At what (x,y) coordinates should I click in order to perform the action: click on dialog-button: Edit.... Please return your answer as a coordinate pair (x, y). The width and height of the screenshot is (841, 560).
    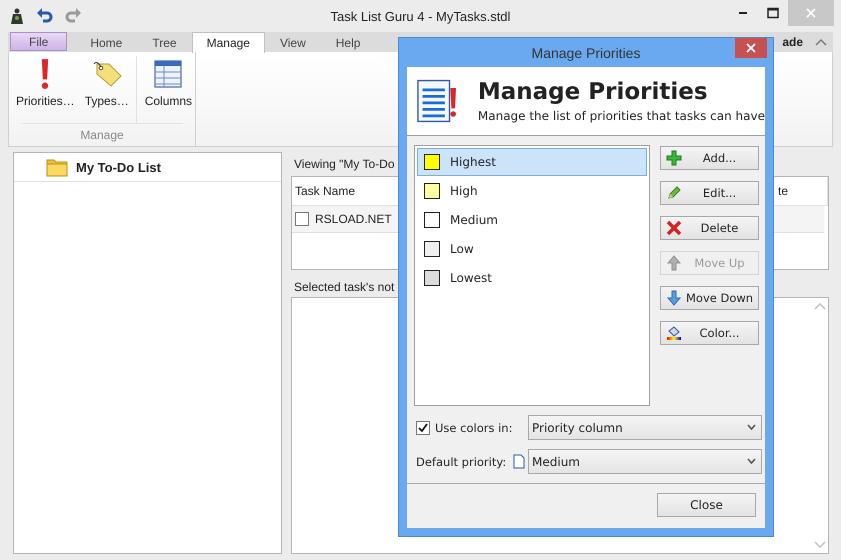
    Looking at the image, I should click on (709, 193).